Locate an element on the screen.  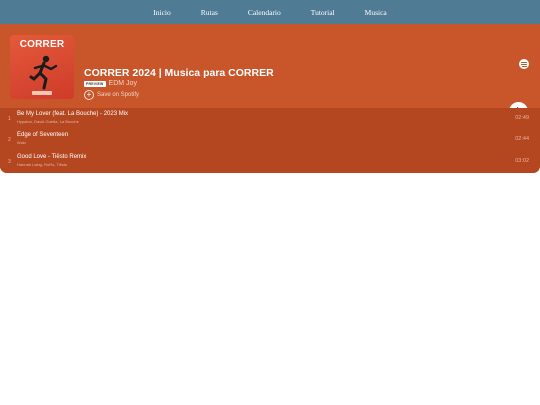
playlist-cover: CORRER is located at coordinates (42, 67).